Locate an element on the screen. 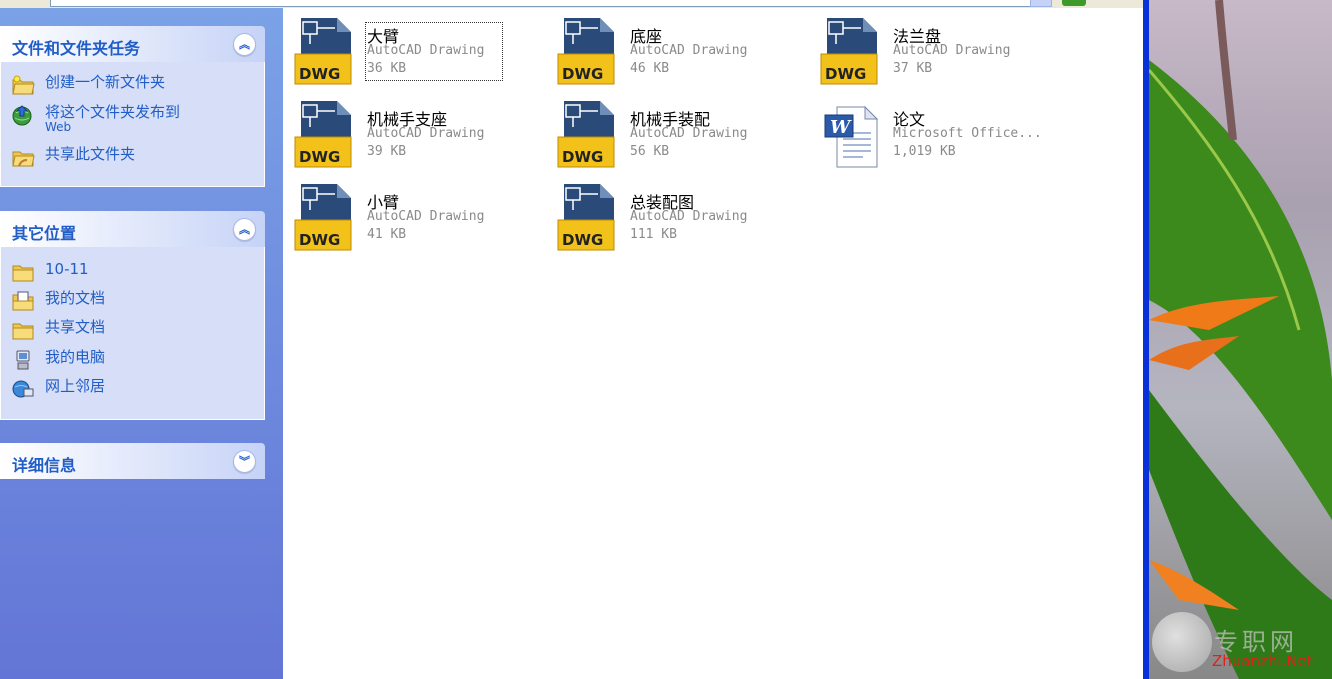  file-tile: DWG 大臂 AutoCAD Drawing 36 KB is located at coordinates (403, 46).